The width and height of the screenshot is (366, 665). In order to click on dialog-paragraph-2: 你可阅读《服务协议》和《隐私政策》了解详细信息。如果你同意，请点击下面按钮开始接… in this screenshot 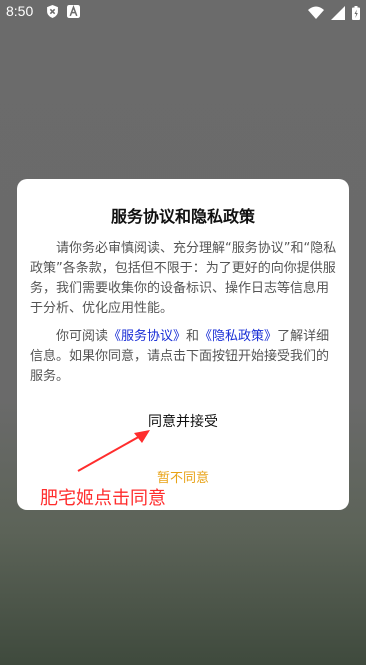, I will do `click(185, 357)`.